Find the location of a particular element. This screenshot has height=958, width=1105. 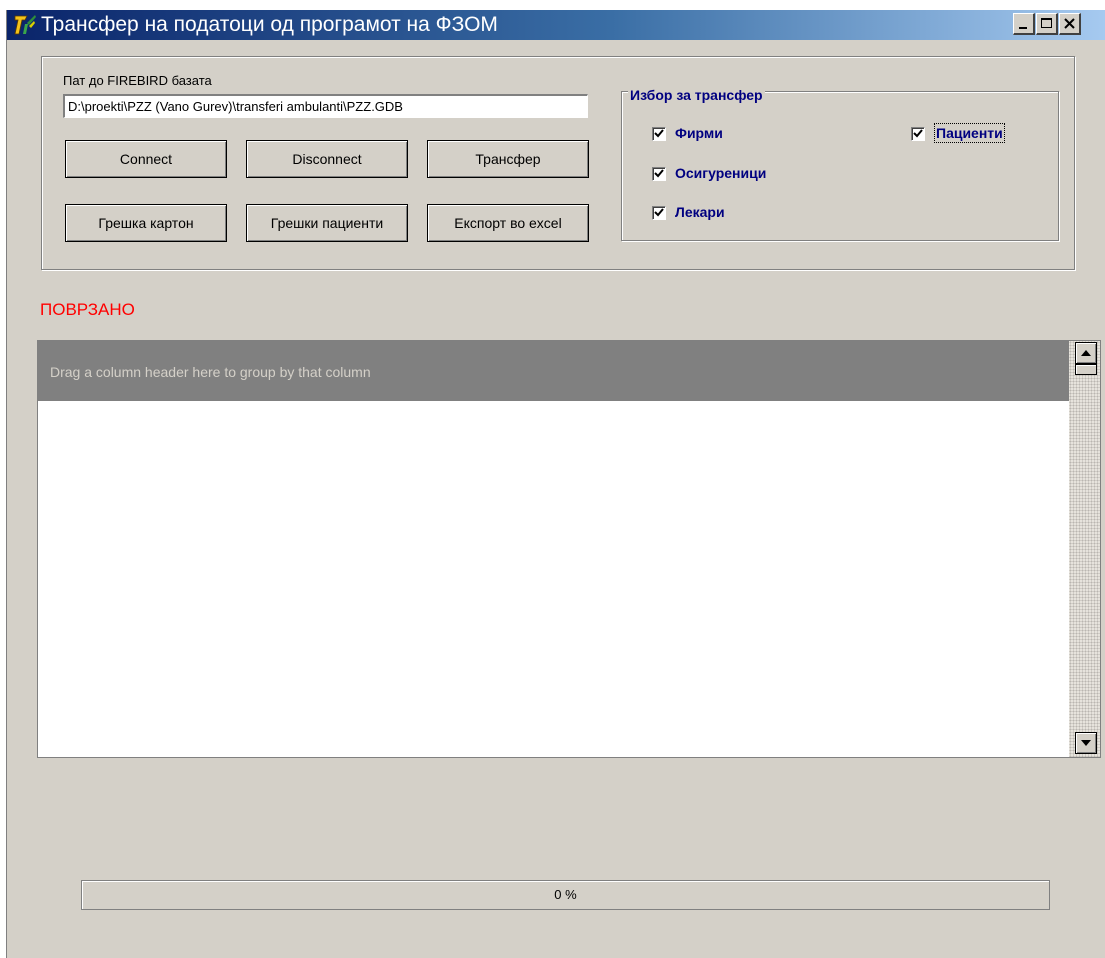

close-button is located at coordinates (1070, 24).